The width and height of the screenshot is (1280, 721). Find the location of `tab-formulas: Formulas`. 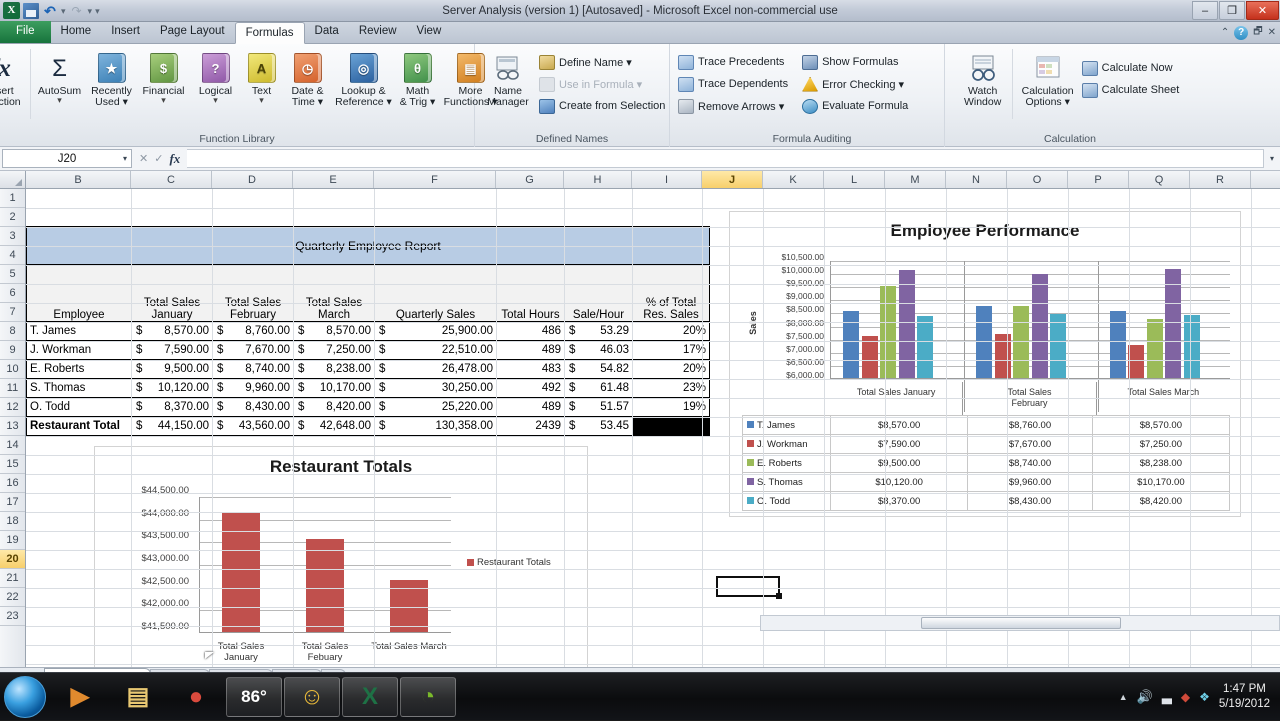

tab-formulas: Formulas is located at coordinates (269, 33).